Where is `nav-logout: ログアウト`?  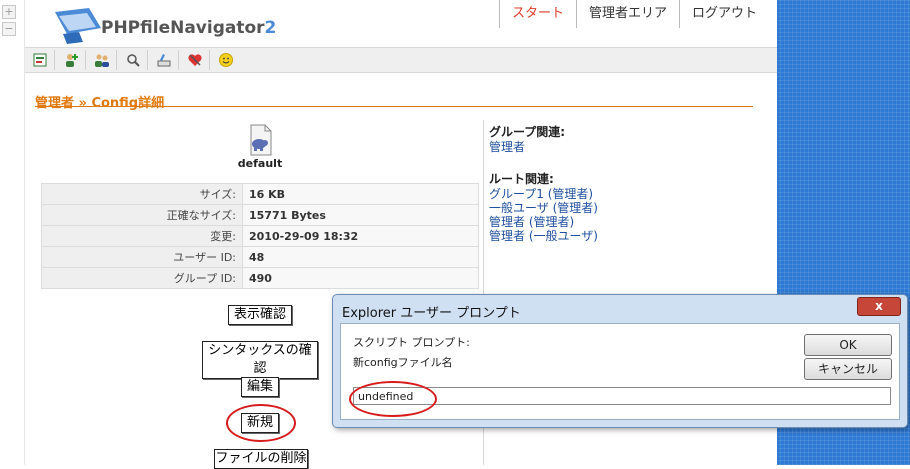 nav-logout: ログアウト is located at coordinates (723, 14).